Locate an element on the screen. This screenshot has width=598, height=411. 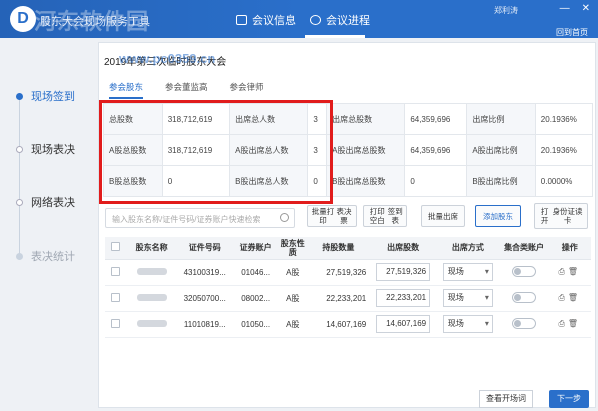
attend-shares-input: 14,607,169 is located at coordinates (403, 324).